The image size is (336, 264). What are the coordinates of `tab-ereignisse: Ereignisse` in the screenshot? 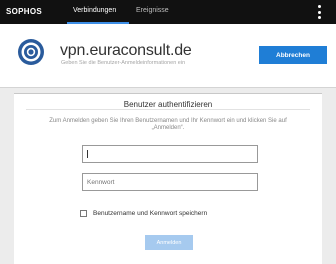 It's located at (152, 10).